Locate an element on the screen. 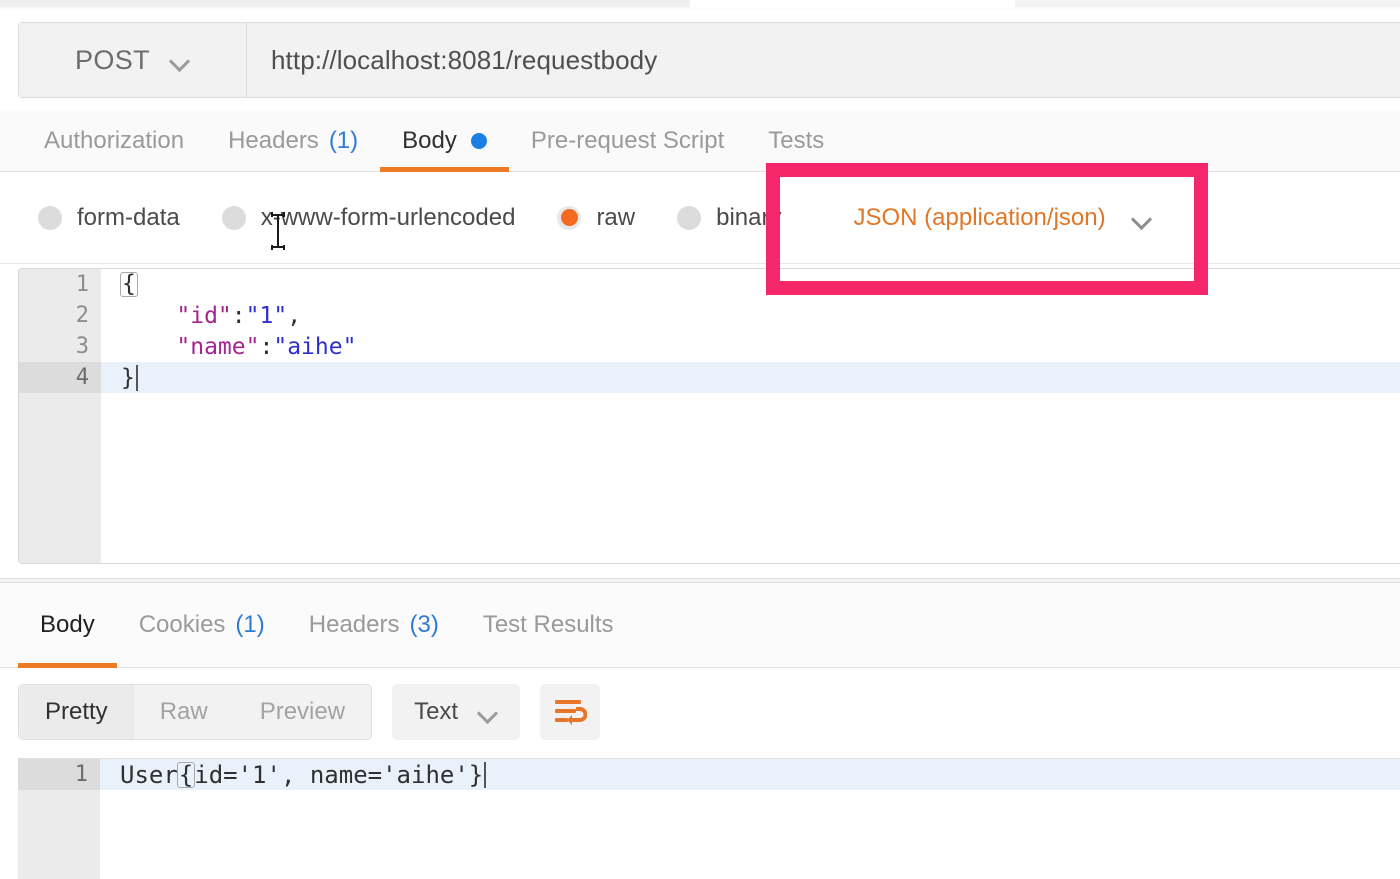 The image size is (1400, 879). response-editor-code-area: User { id='1', name='aihe'} is located at coordinates (750, 819).